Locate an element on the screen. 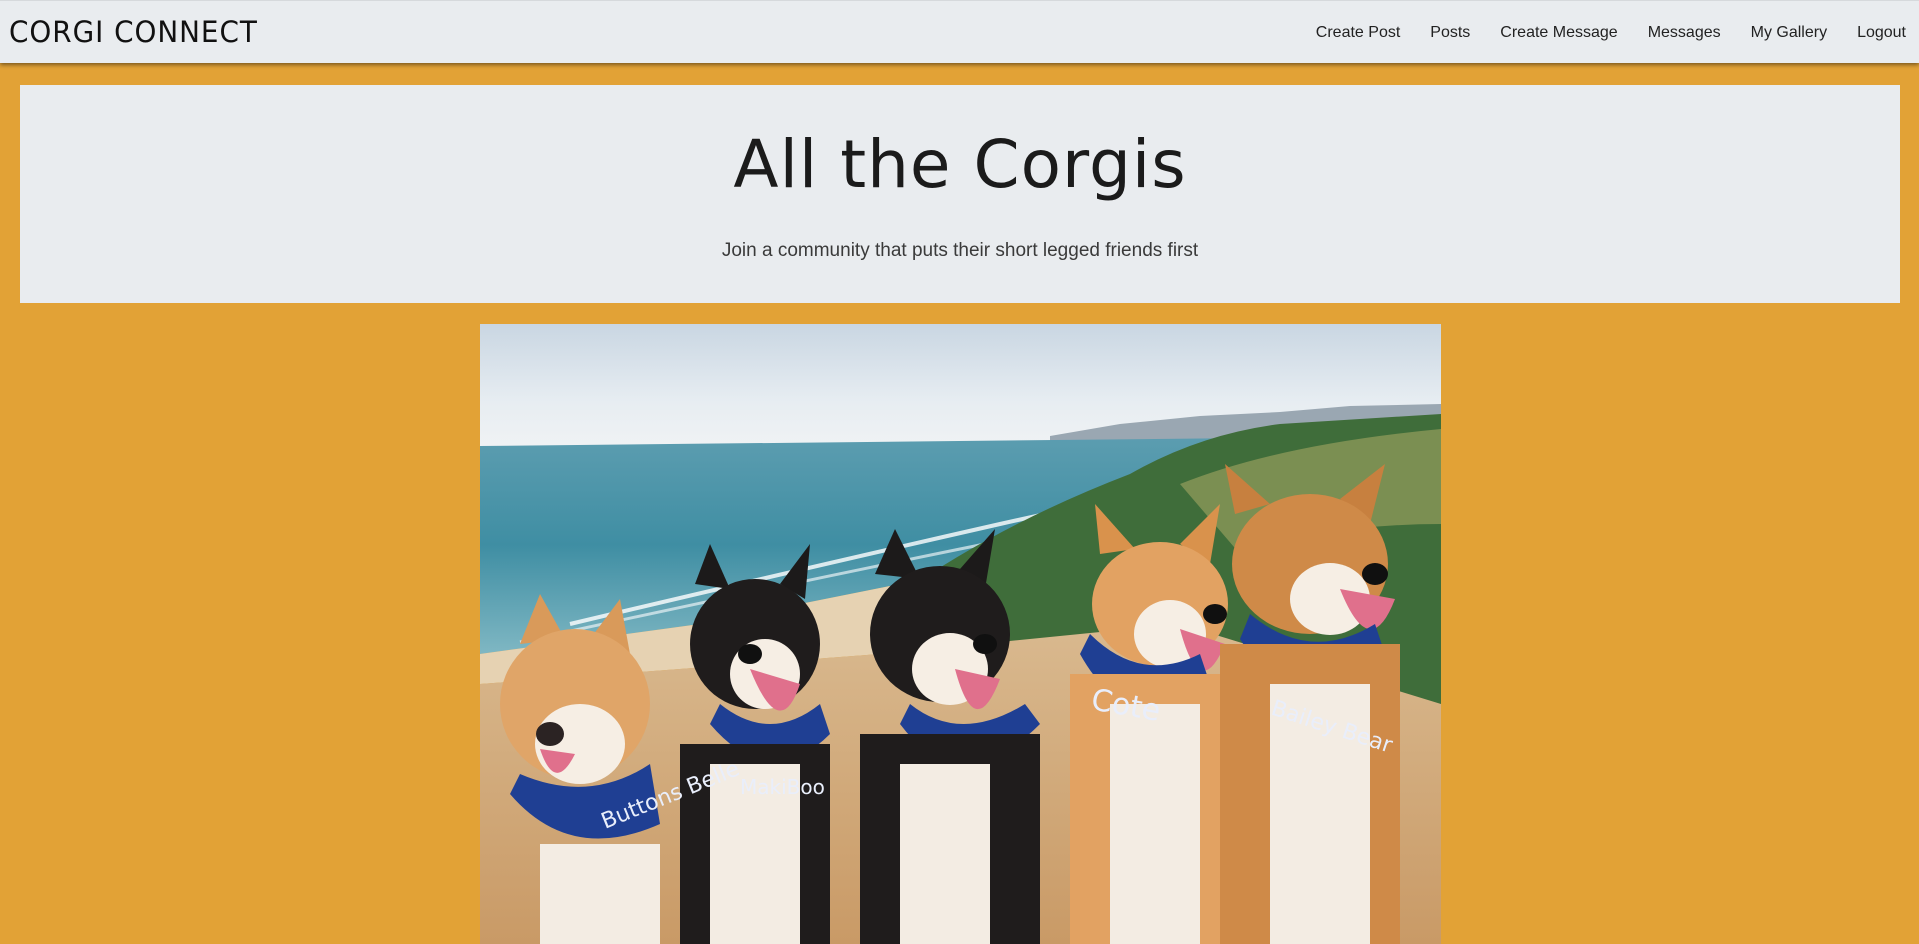 This screenshot has height=944, width=1919. nav-link-logout: Logout is located at coordinates (1881, 33).